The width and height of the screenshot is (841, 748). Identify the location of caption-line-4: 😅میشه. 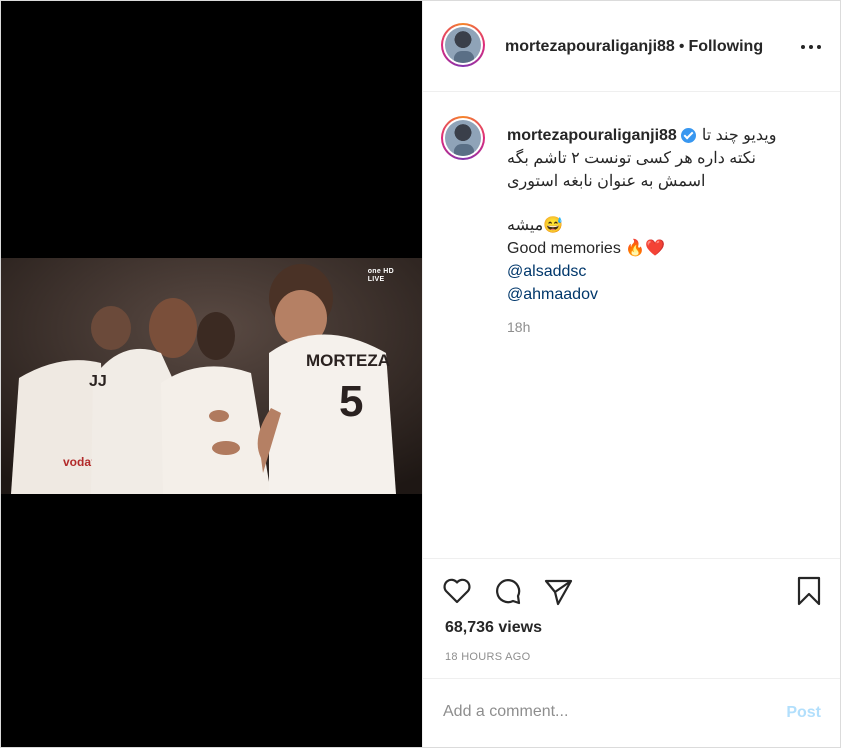
(535, 225).